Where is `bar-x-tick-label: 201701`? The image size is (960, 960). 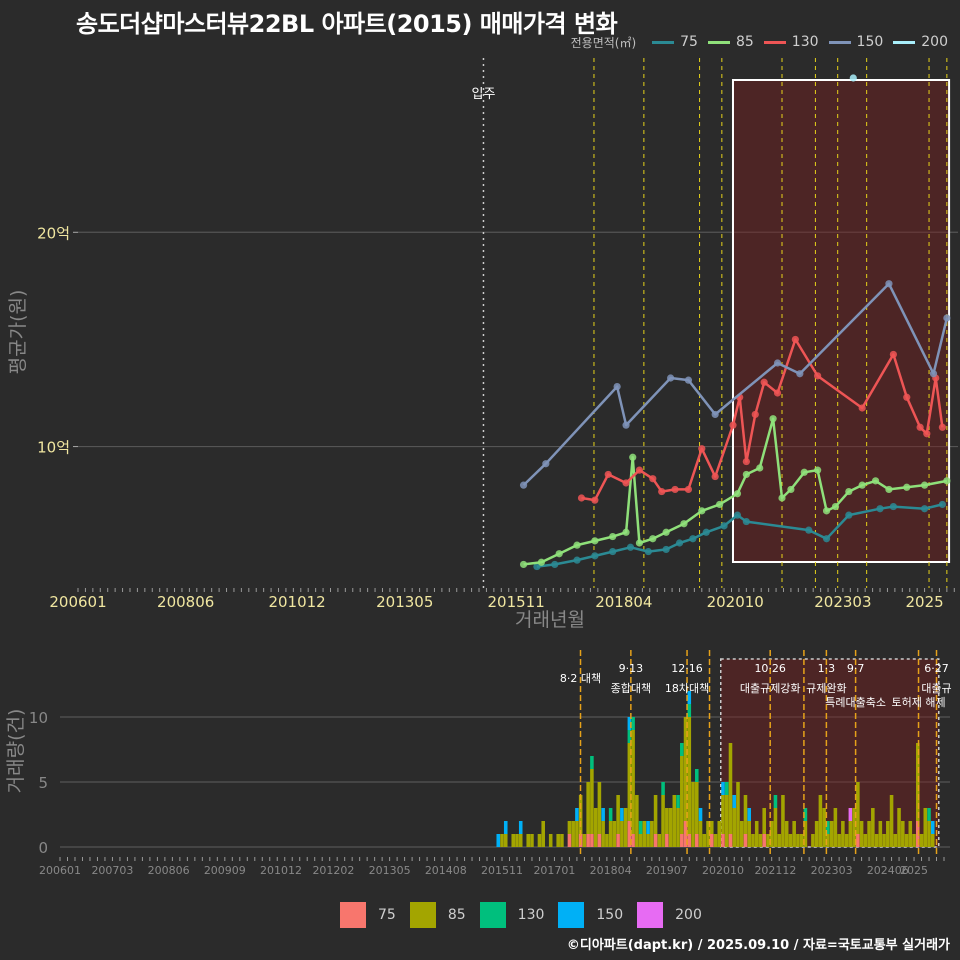 bar-x-tick-label: 201701 is located at coordinates (554, 870).